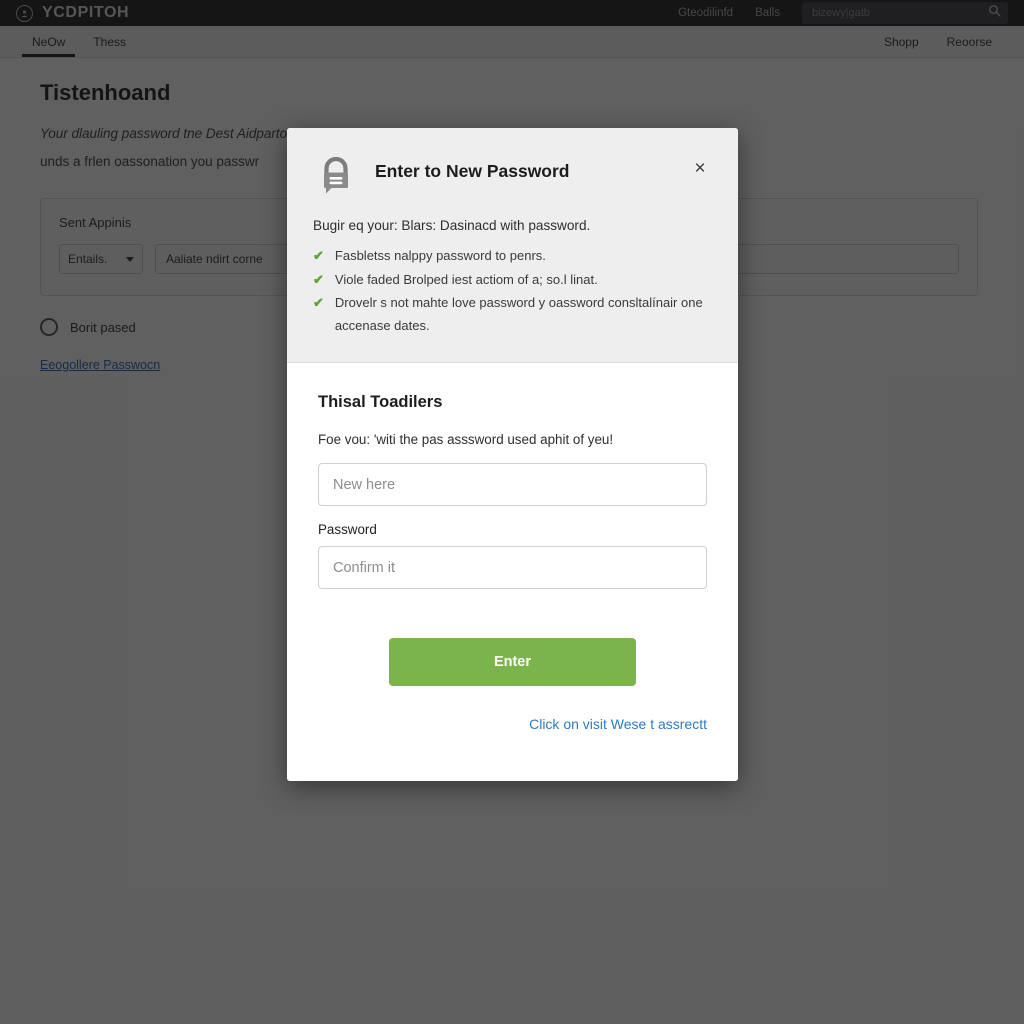 Image resolution: width=1024 pixels, height=1024 pixels. What do you see at coordinates (380, 402) in the screenshot?
I see `dialog-body-title: Thisal Toadilers` at bounding box center [380, 402].